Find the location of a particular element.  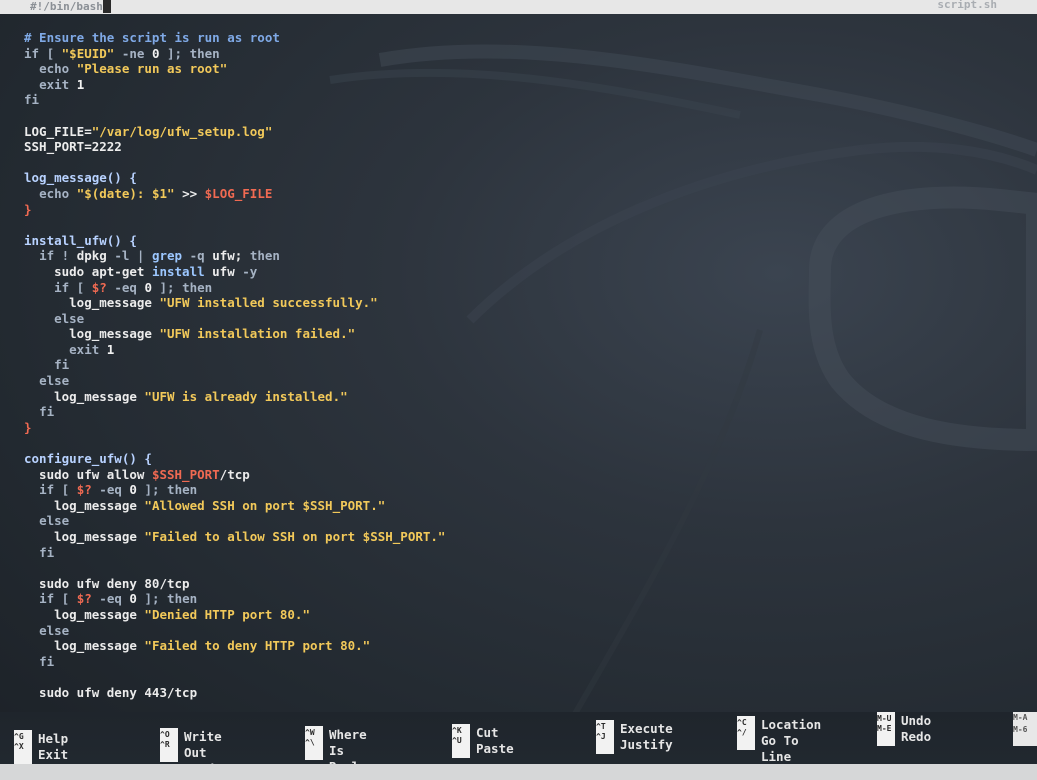

code-line: sudo ufw allow $SSH_PORT/tcp is located at coordinates (234, 475).